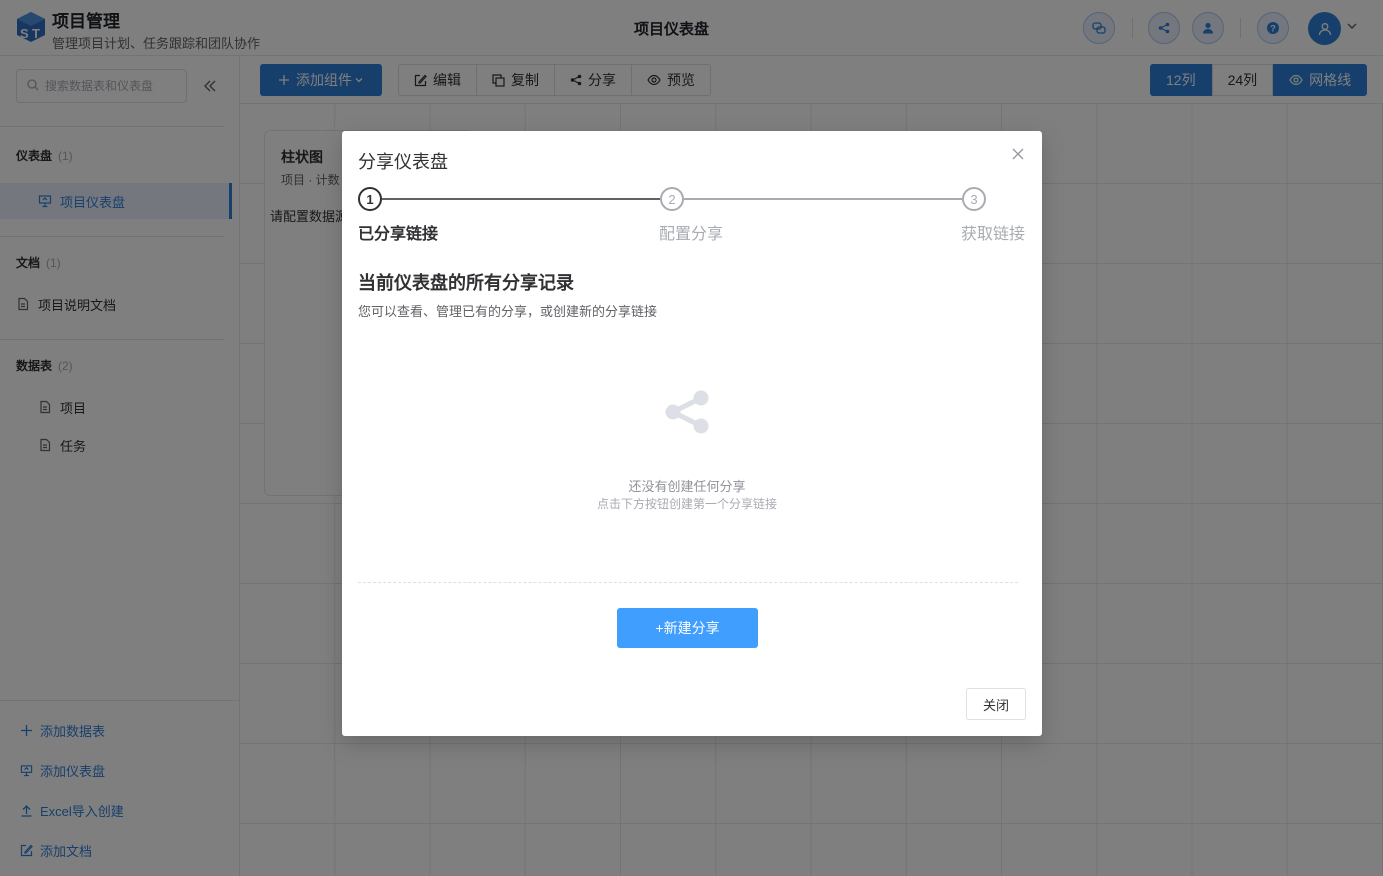  I want to click on divider, so click(688, 582).